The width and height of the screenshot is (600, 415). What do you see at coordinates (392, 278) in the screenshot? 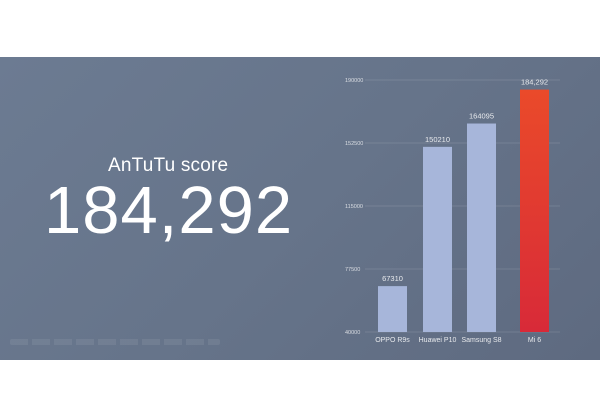
I see `bar-value-label: 67310` at bounding box center [392, 278].